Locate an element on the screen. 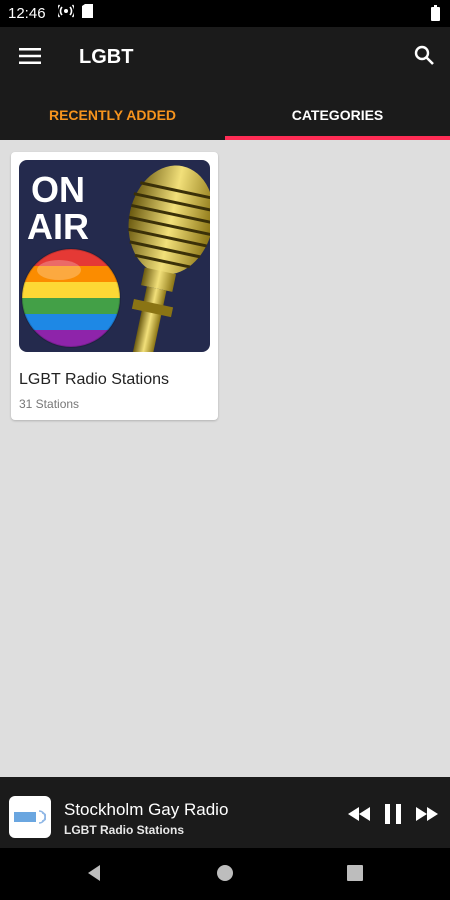 The image size is (450, 900). rewind-icon is located at coordinates (359, 816).